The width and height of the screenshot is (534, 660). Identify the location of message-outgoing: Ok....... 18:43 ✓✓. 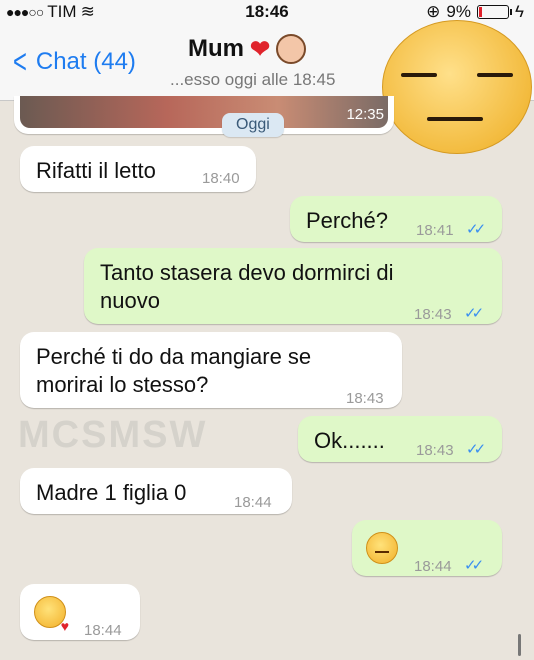
(400, 439).